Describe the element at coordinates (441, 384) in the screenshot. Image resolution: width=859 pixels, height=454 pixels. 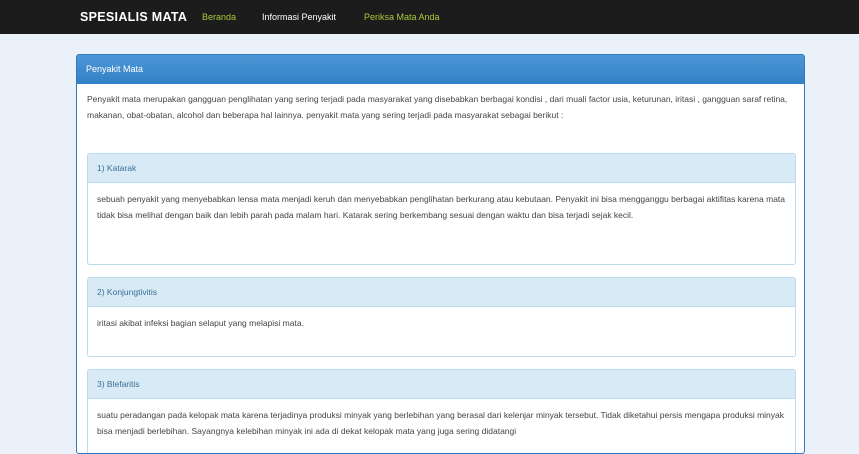
I see `disease-title: 3) Blefaritis` at that location.